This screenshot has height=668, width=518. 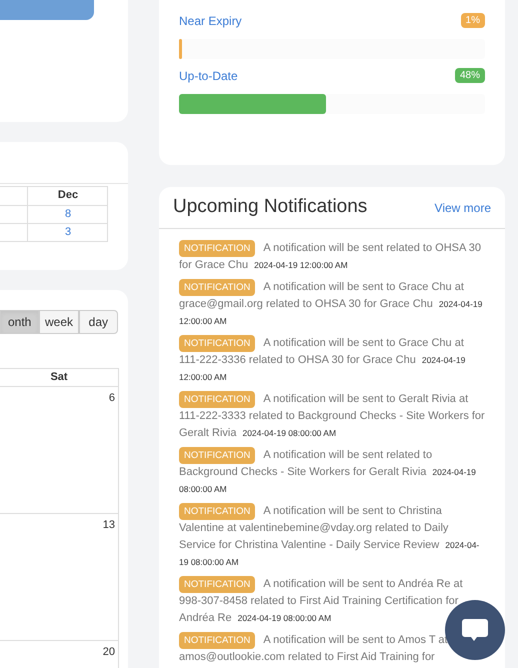 I want to click on percent-badge: 1%, so click(x=472, y=20).